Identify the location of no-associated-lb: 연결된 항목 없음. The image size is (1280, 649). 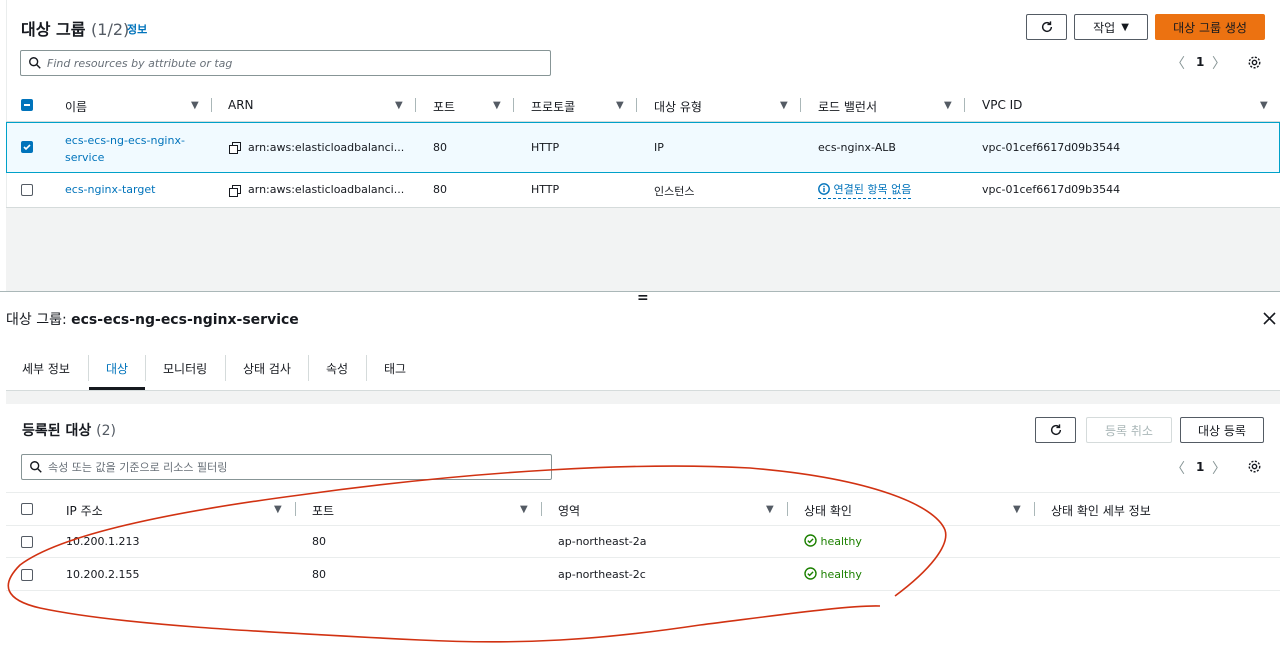
(865, 190).